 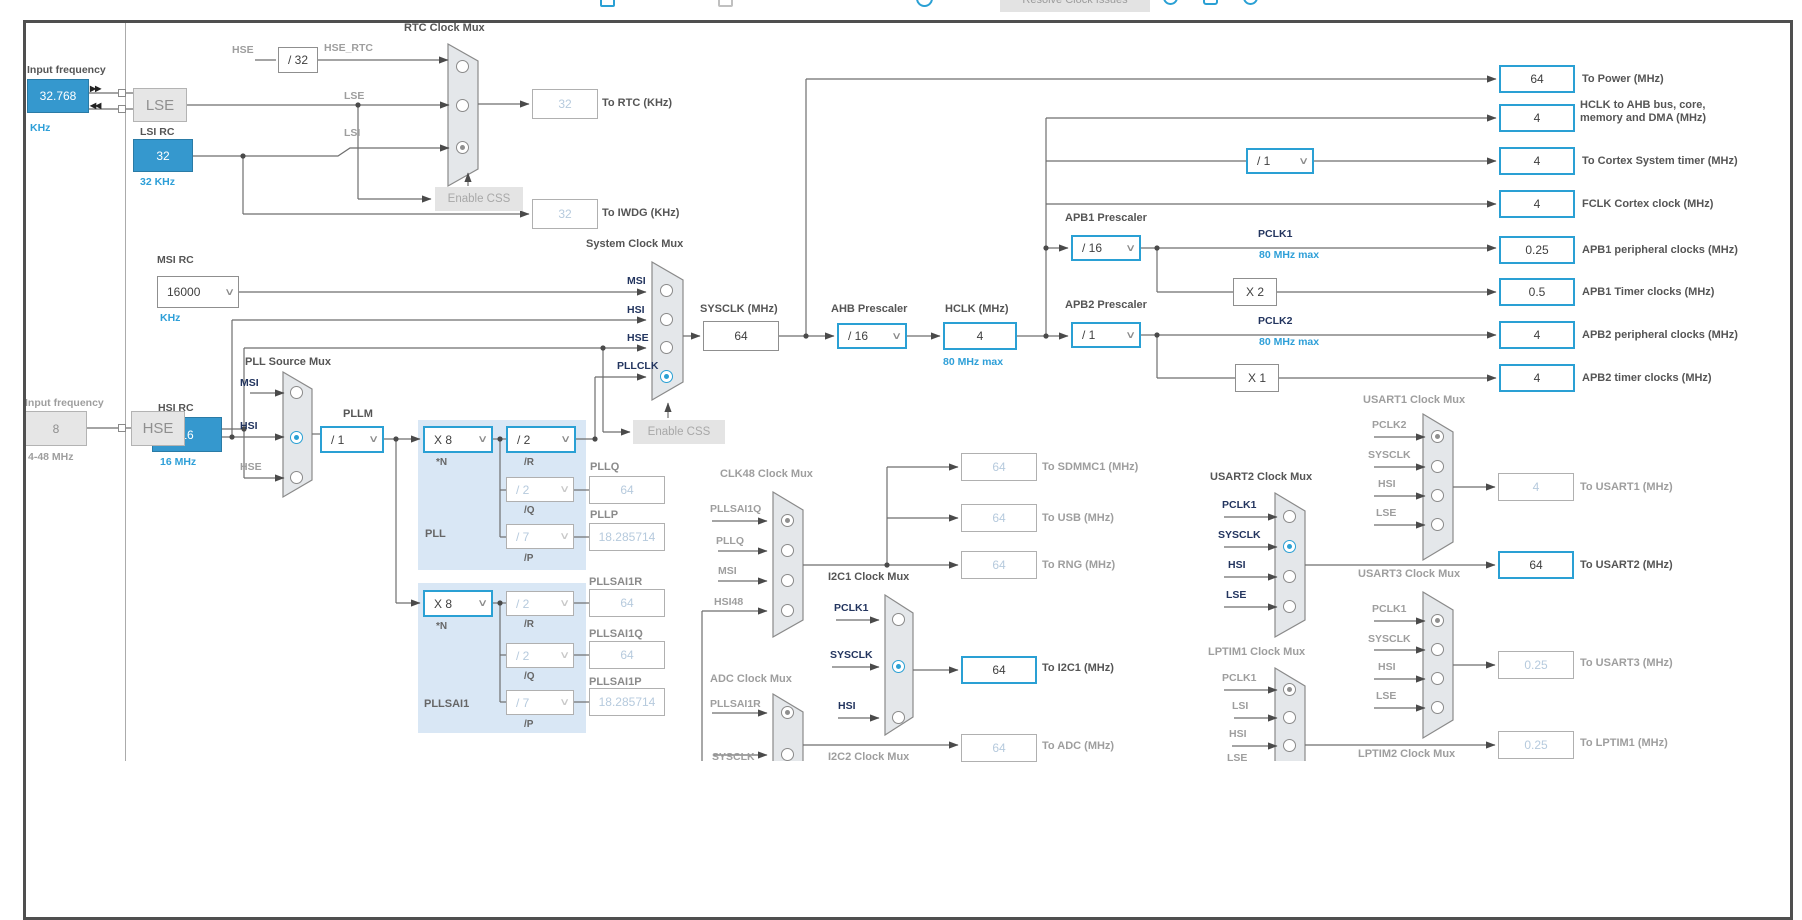 What do you see at coordinates (898, 619) in the screenshot?
I see `i2c1-pclk1-radio` at bounding box center [898, 619].